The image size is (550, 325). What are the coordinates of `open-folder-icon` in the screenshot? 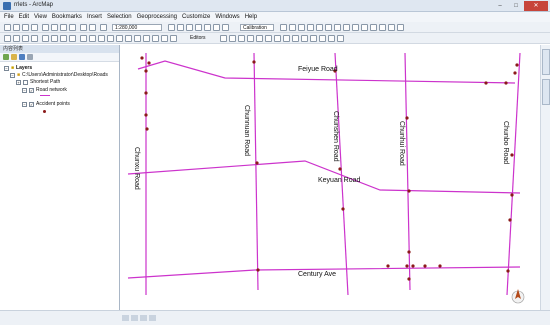 It's located at (16, 27).